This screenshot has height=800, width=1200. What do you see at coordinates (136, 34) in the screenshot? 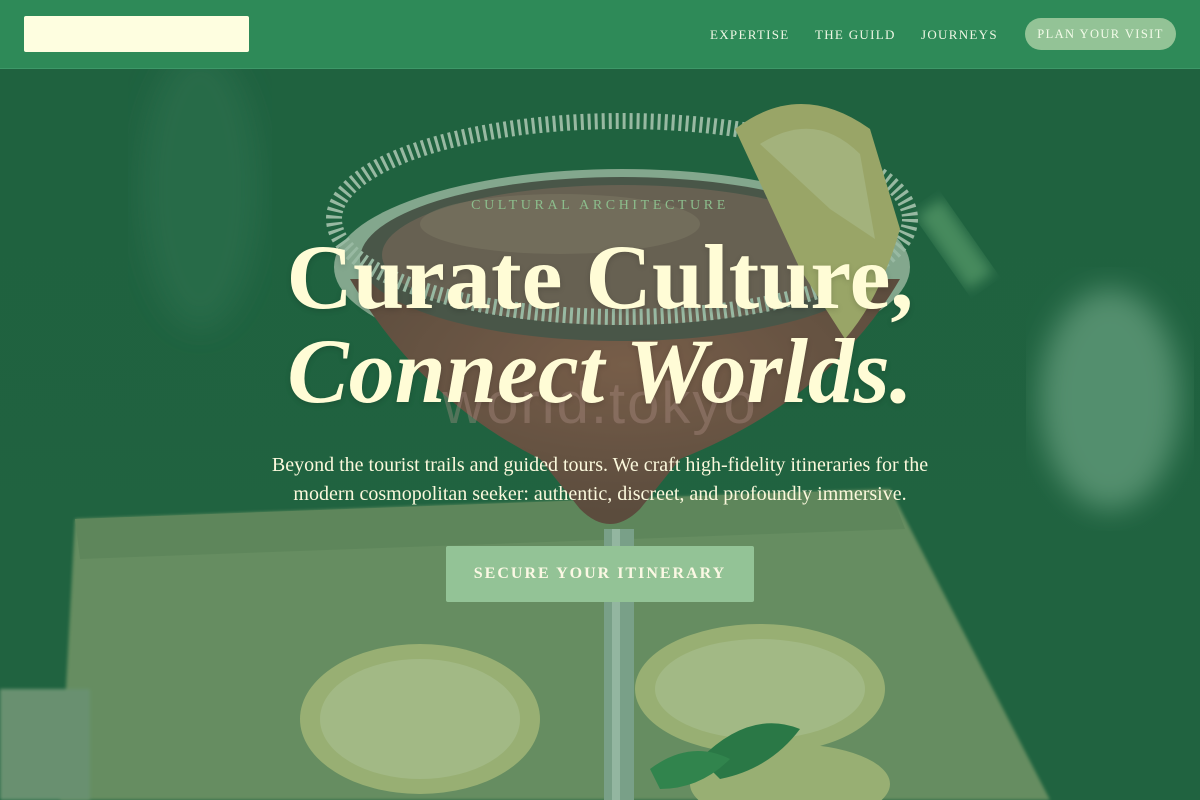
I see `logo-placeholder` at bounding box center [136, 34].